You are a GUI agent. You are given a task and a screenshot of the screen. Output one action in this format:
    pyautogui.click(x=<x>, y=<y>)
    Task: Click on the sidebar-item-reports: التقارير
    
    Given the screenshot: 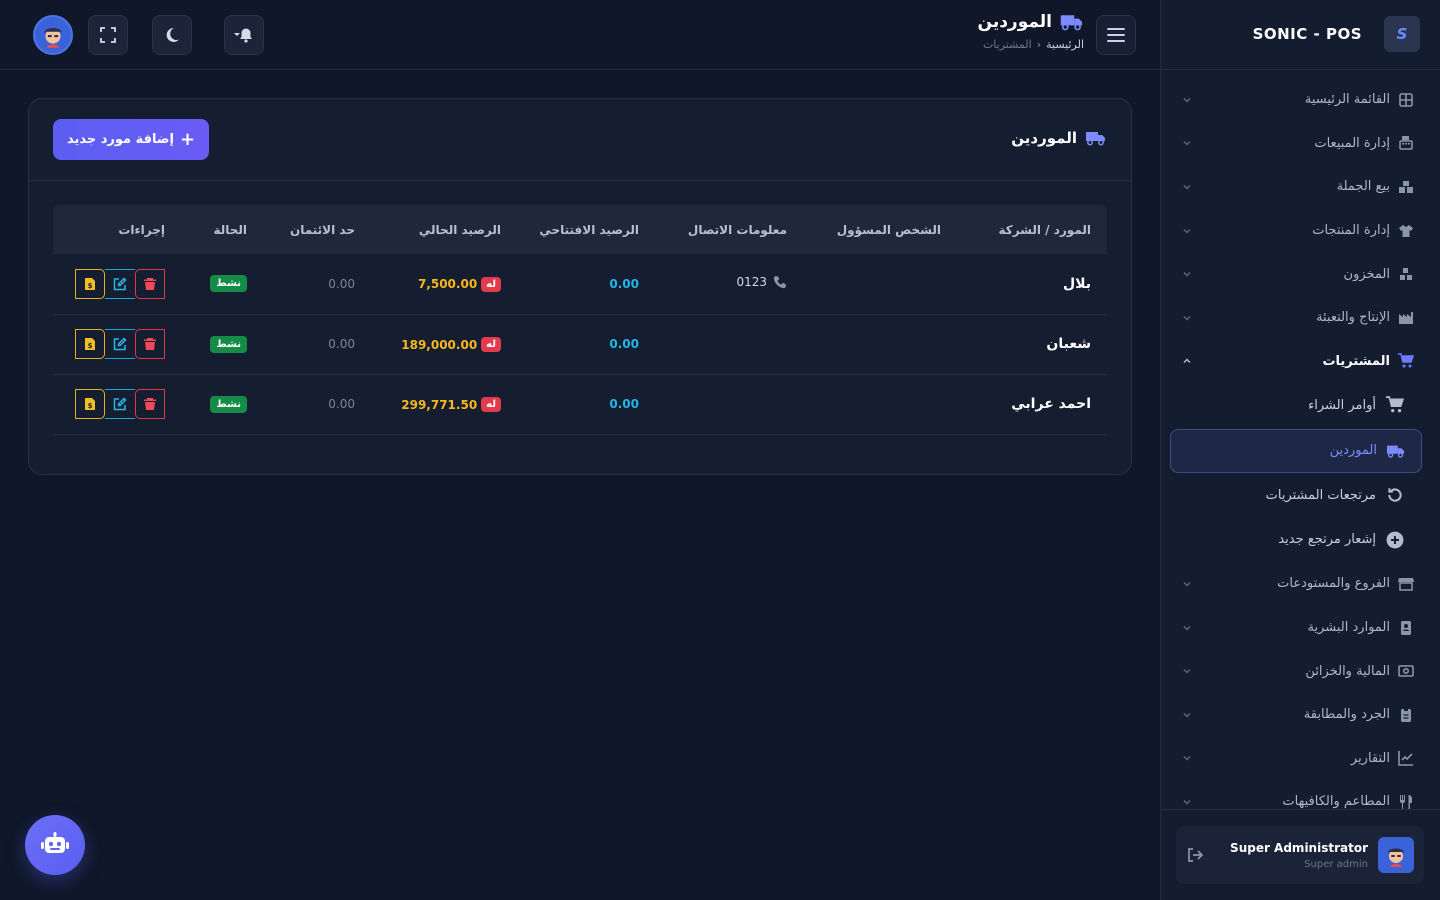 What is the action you would take?
    pyautogui.click(x=1300, y=759)
    